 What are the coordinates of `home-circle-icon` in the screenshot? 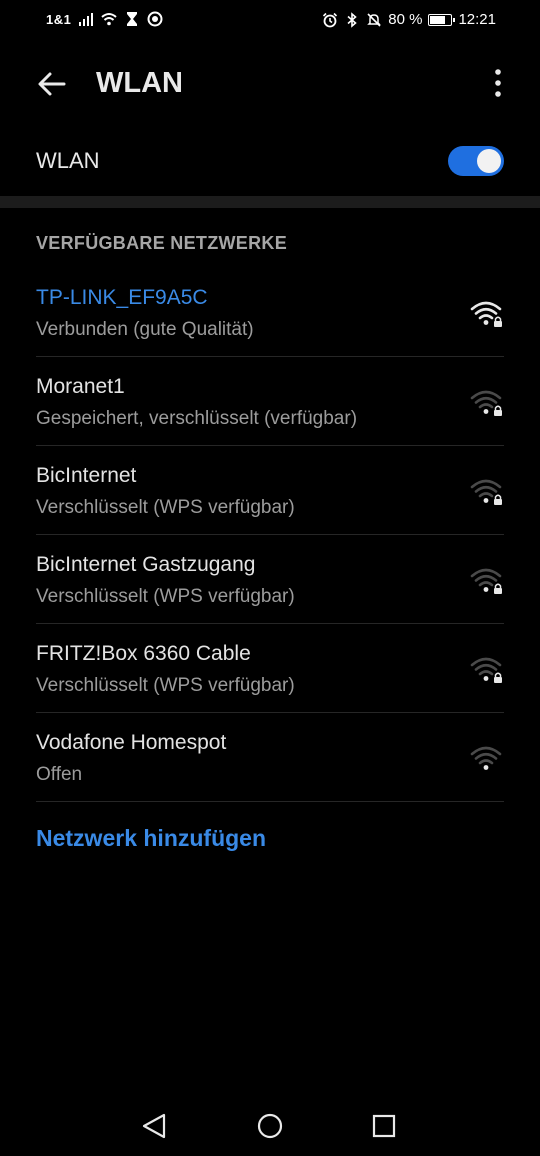 It's located at (270, 1126).